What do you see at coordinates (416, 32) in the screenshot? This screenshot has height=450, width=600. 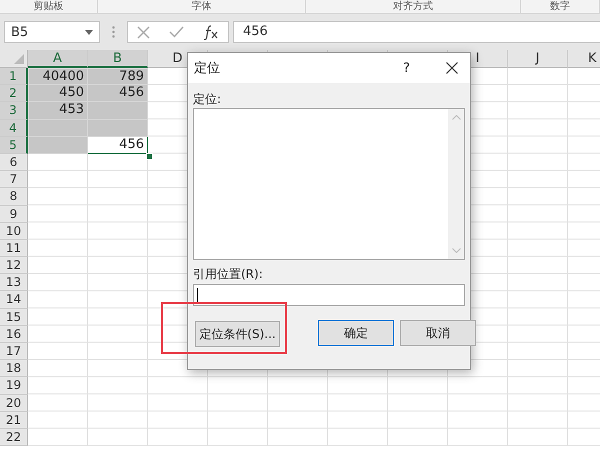 I see `formula-input: 456` at bounding box center [416, 32].